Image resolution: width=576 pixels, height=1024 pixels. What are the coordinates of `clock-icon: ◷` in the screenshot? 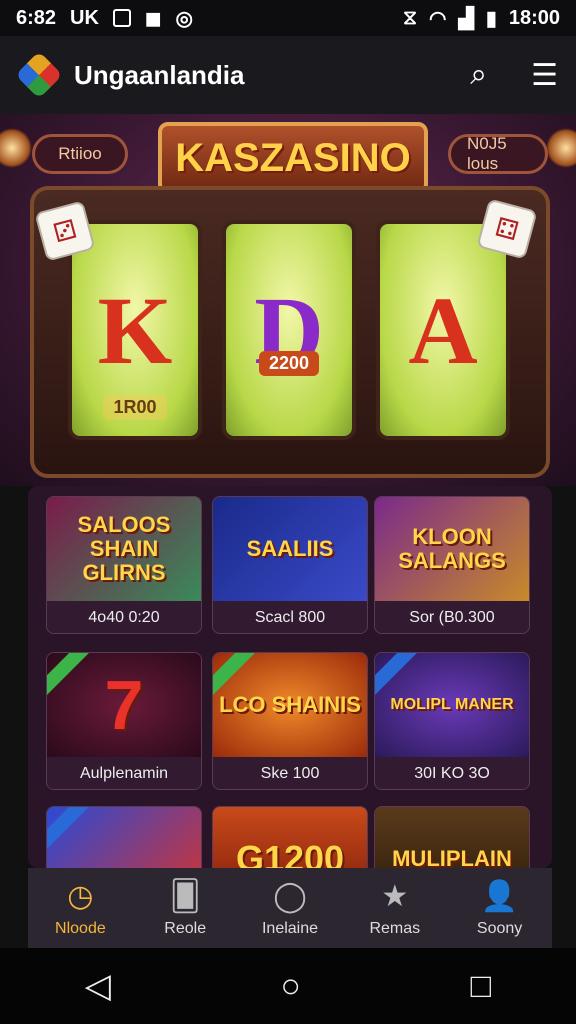 It's located at (80, 896).